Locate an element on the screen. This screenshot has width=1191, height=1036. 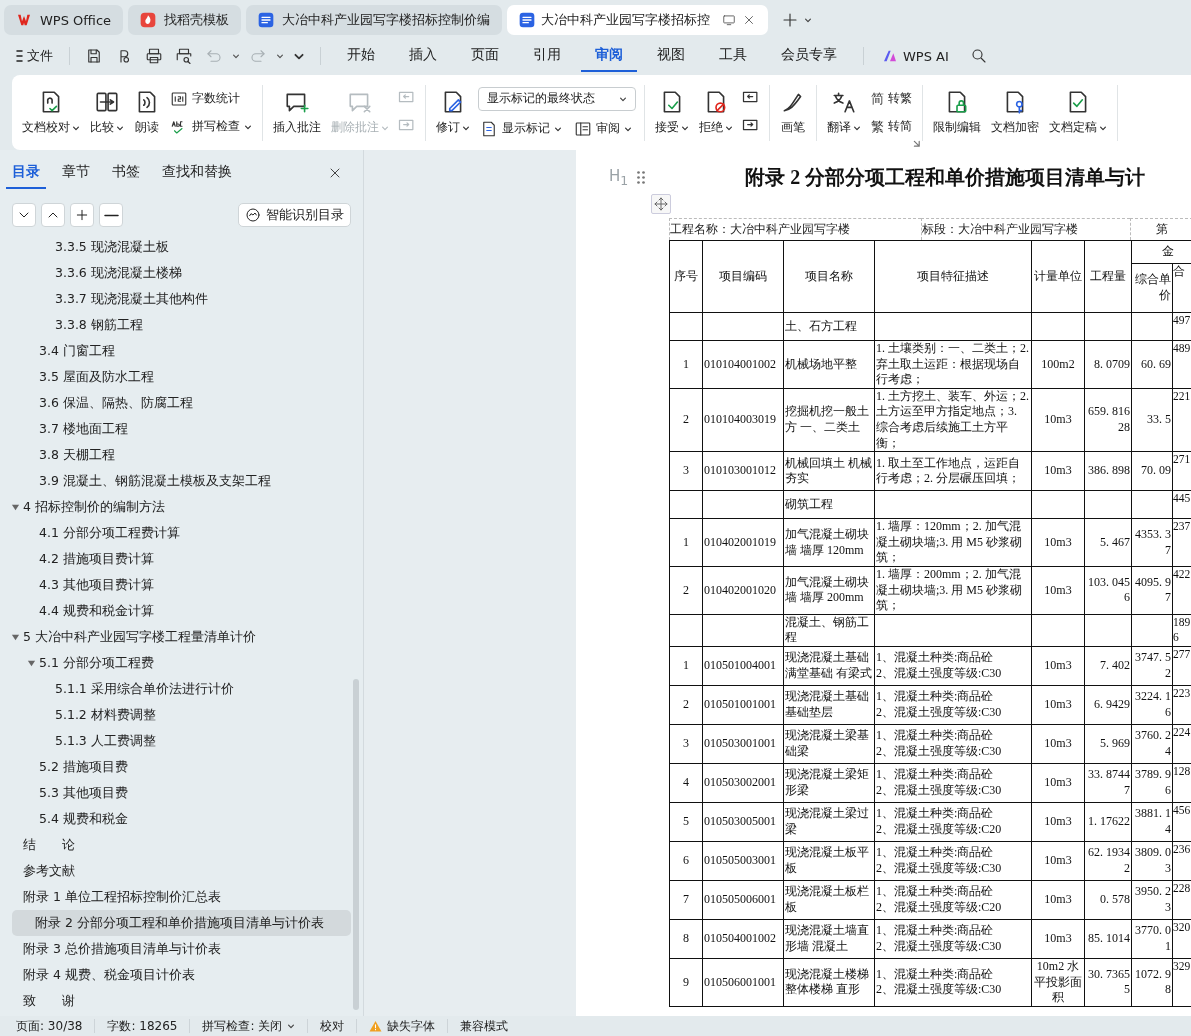
outline-item: 附录 4 规费、税金项目计价表 is located at coordinates (175, 975).